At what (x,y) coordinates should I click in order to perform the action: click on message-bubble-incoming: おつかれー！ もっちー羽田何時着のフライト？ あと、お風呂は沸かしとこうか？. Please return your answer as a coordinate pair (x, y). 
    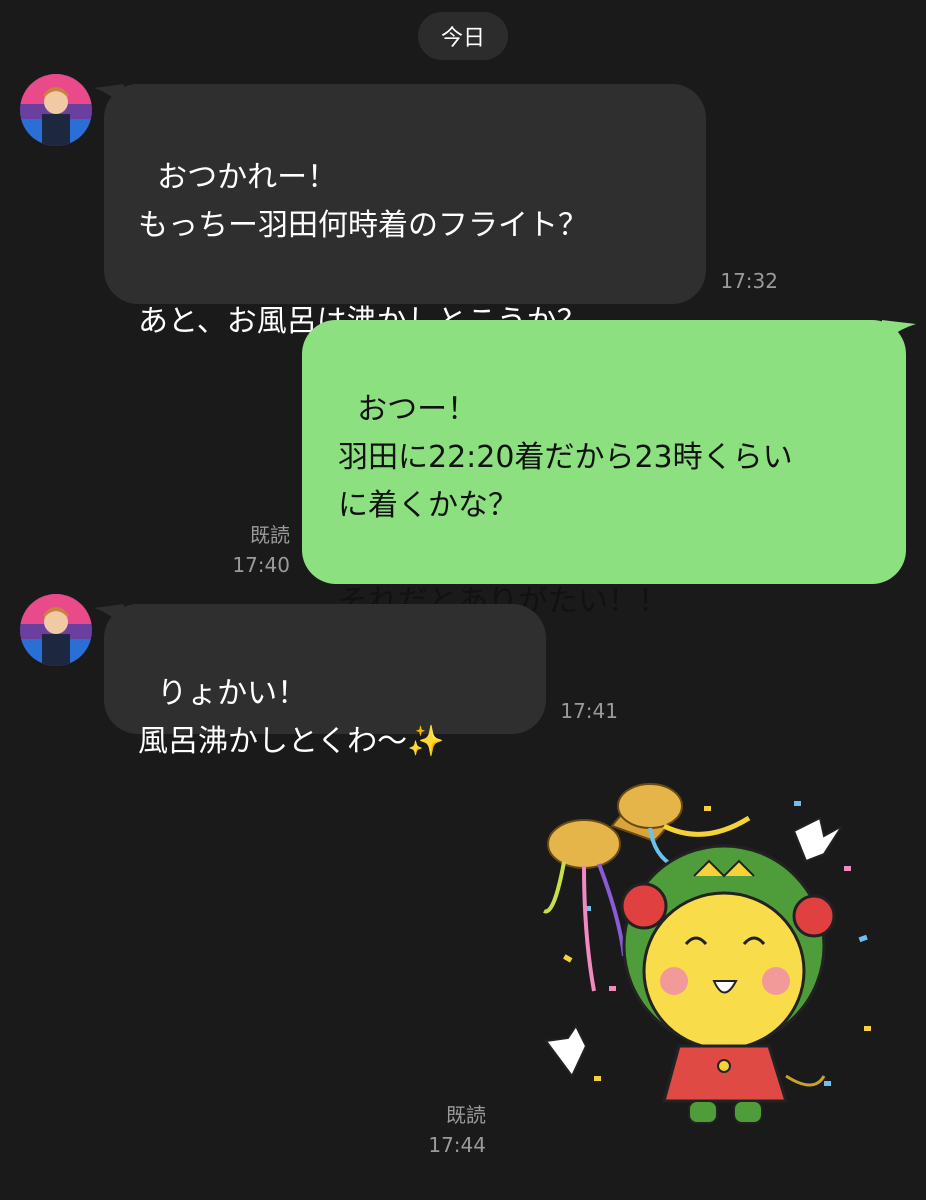
    Looking at the image, I should click on (405, 211).